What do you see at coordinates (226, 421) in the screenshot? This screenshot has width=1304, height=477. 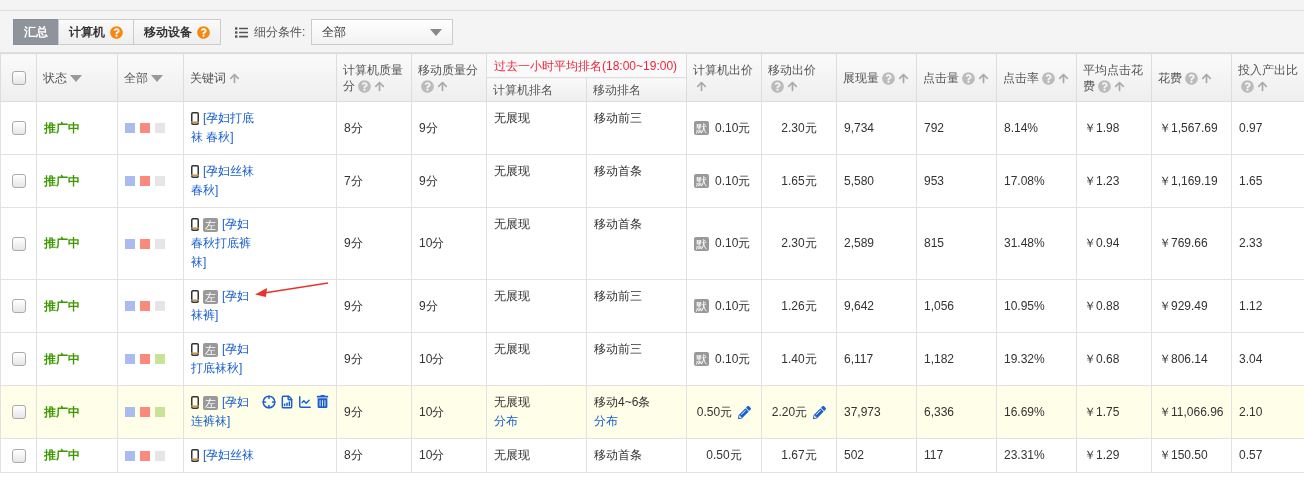 I see `keyword-link: 连裤袜]` at bounding box center [226, 421].